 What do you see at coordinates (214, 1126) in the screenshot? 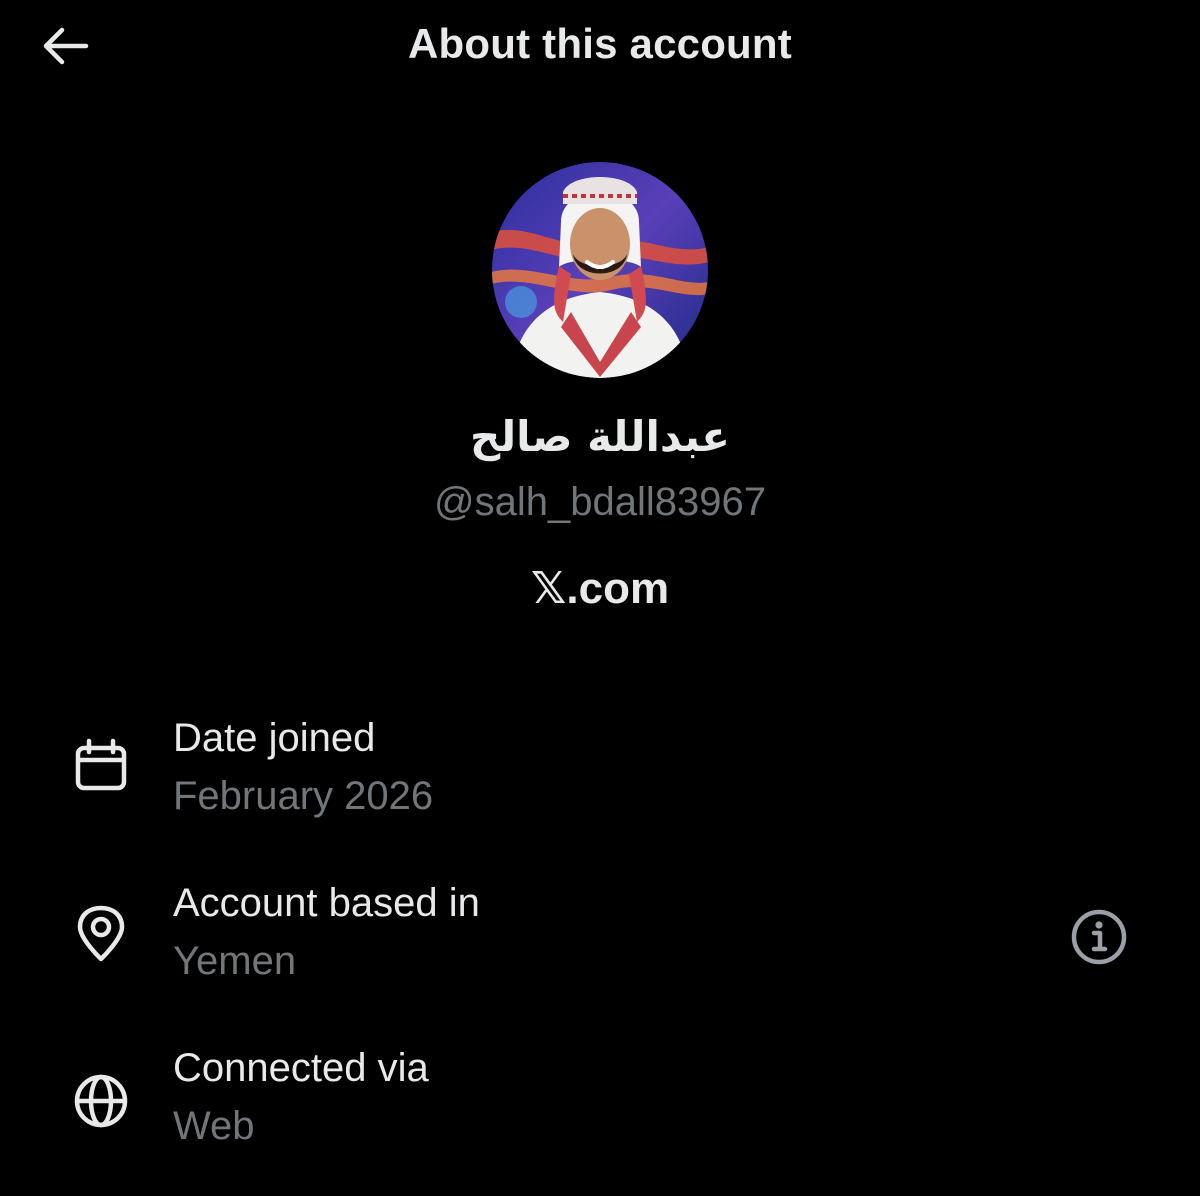
I see `connected-via-value: Web` at bounding box center [214, 1126].